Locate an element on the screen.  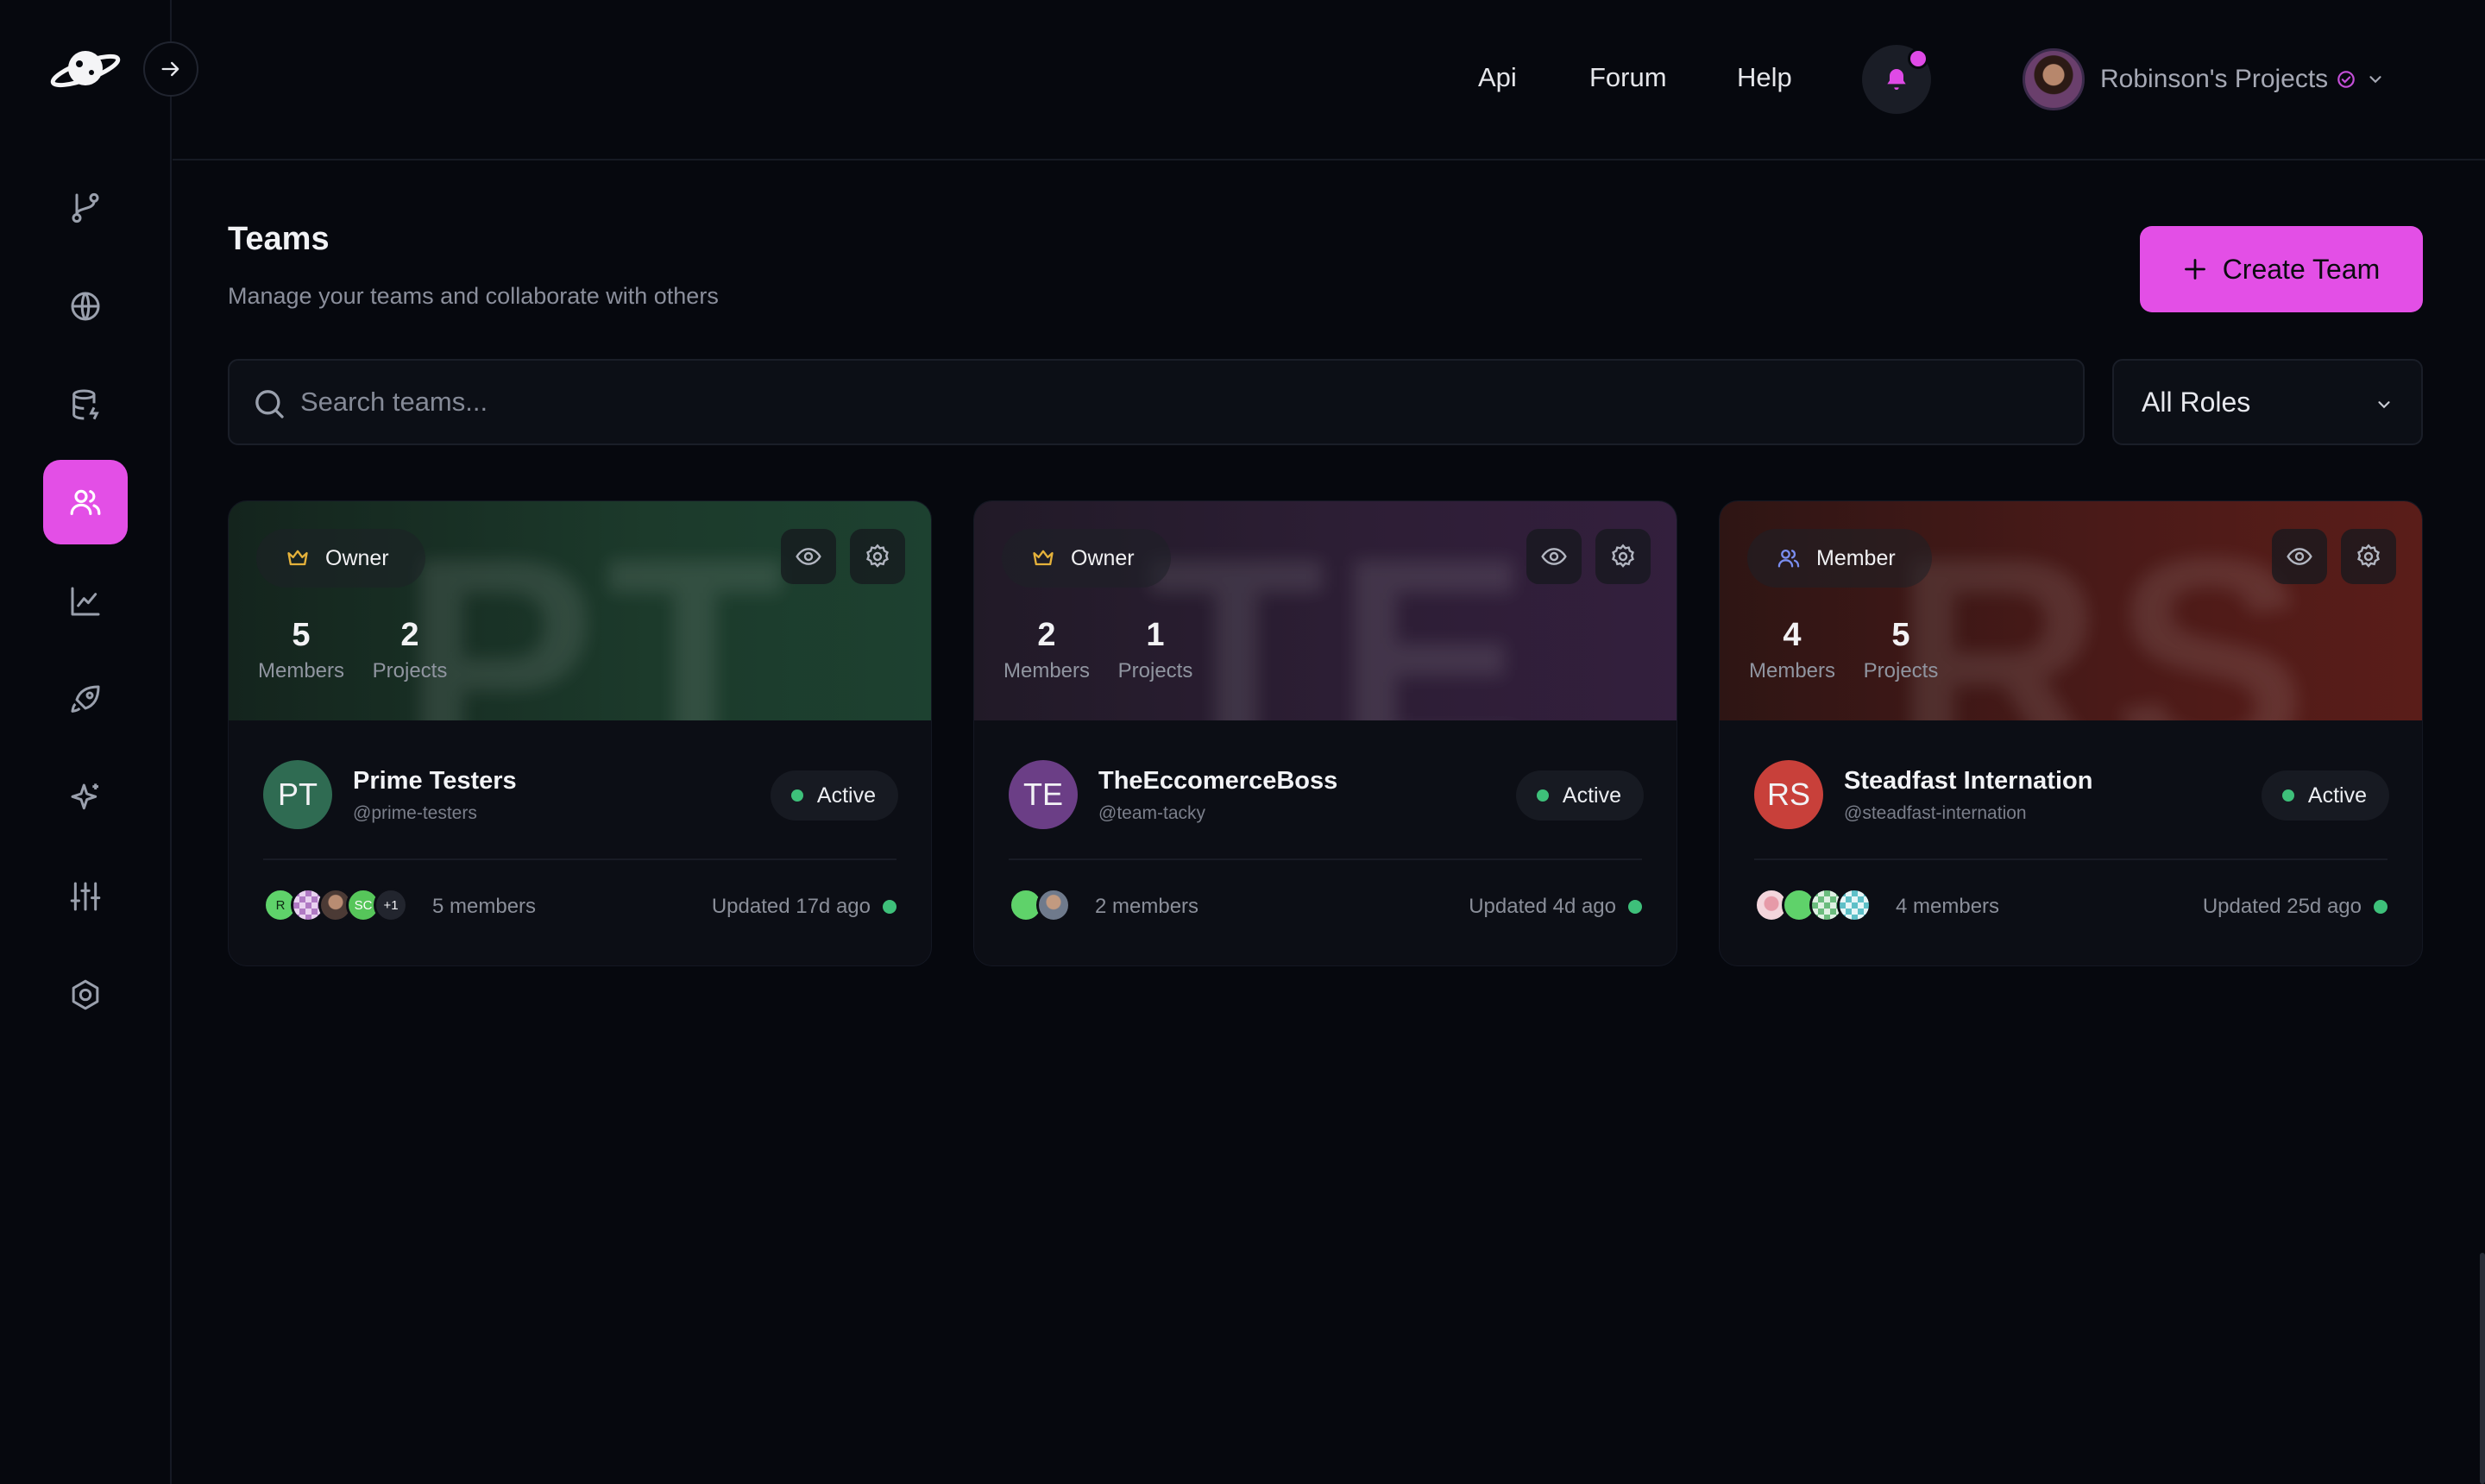
sidebar-item-ai is located at coordinates (85, 798).